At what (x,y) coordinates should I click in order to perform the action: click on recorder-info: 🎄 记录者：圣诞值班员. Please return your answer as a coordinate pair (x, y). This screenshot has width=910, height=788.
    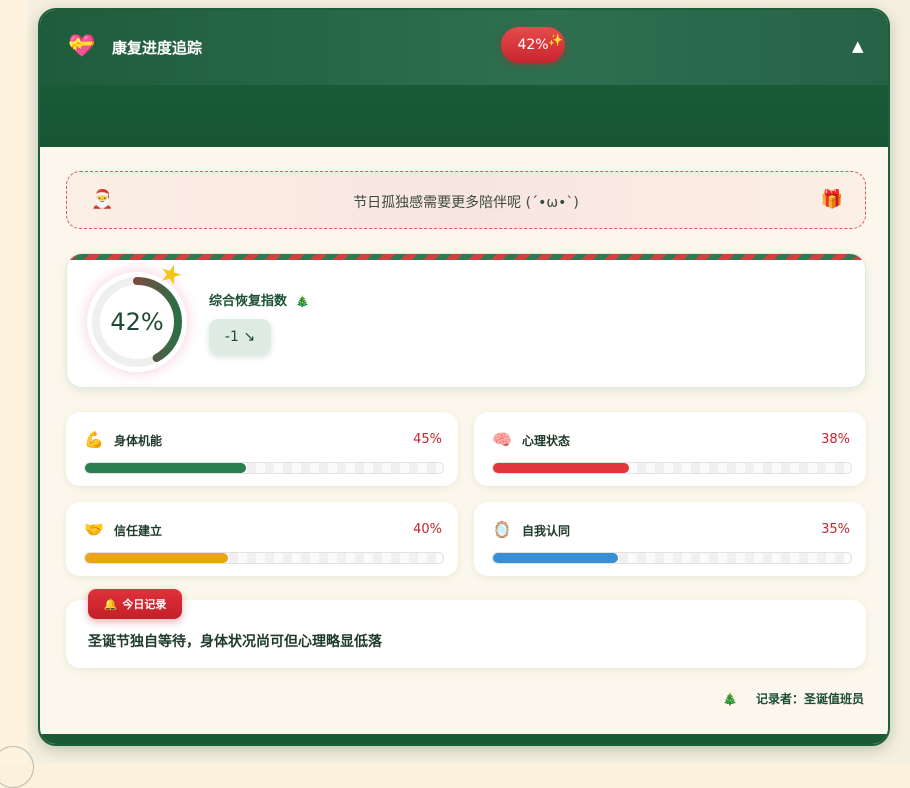
    Looking at the image, I should click on (793, 698).